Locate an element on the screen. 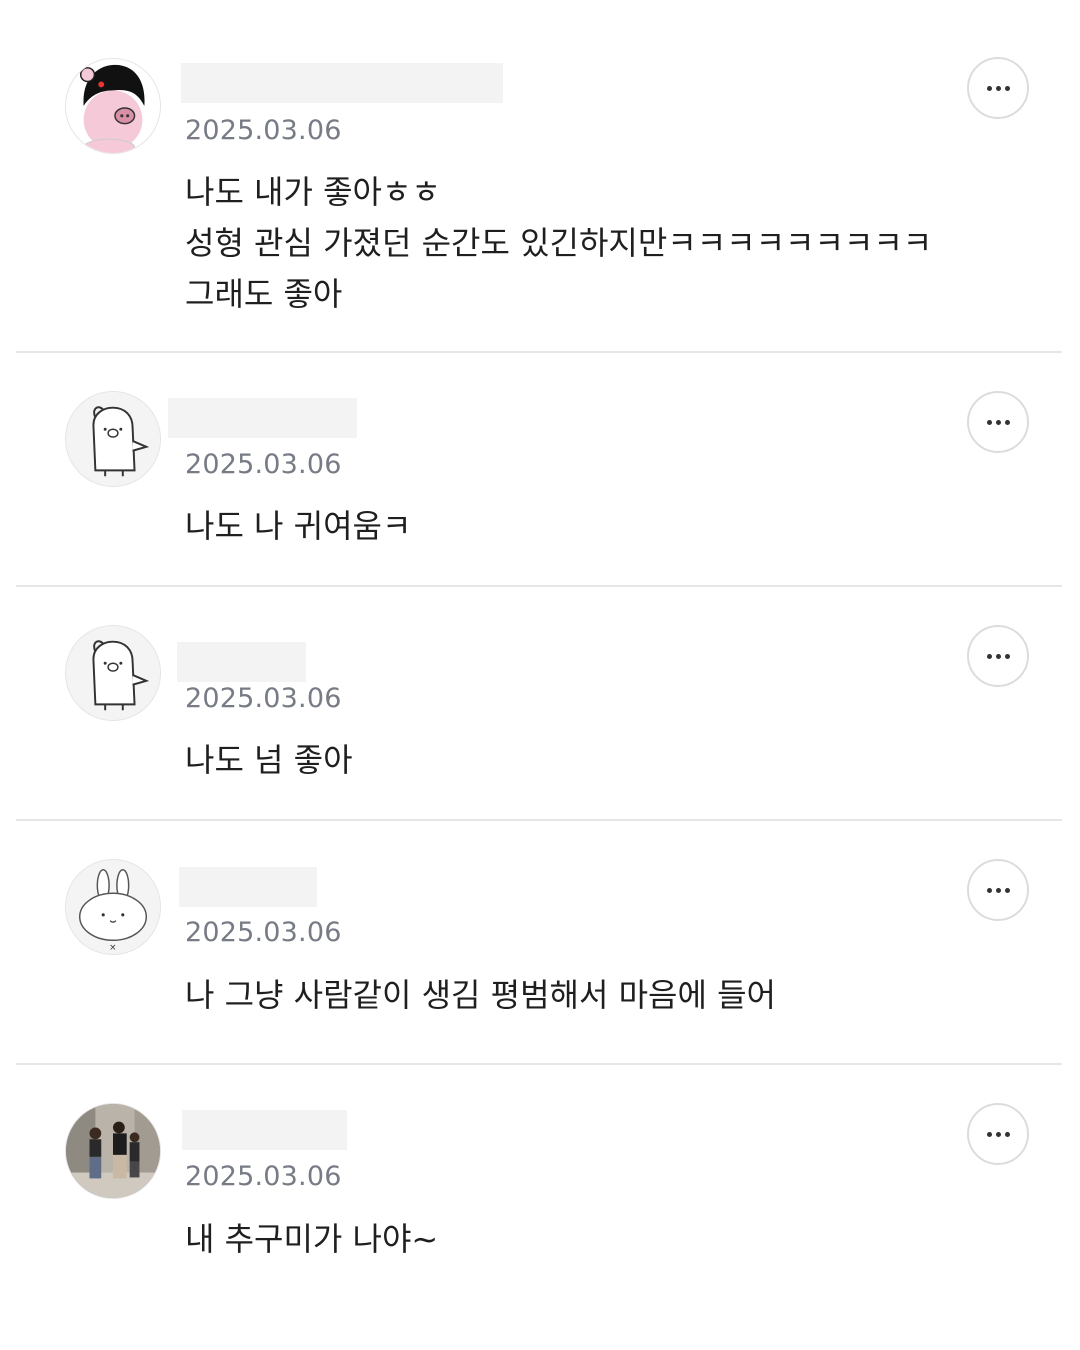 This screenshot has height=1350, width=1080. girl-pig-character-icon is located at coordinates (113, 106).